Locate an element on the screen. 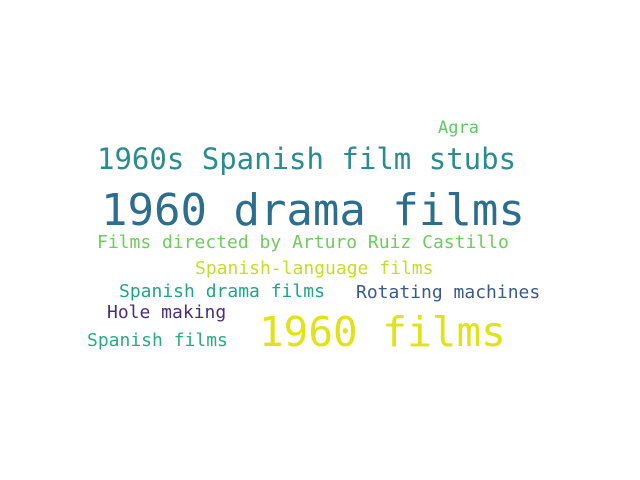 Image resolution: width=640 pixels, height=480 pixels. word-1960-drama-films: 1960 drama films is located at coordinates (313, 210).